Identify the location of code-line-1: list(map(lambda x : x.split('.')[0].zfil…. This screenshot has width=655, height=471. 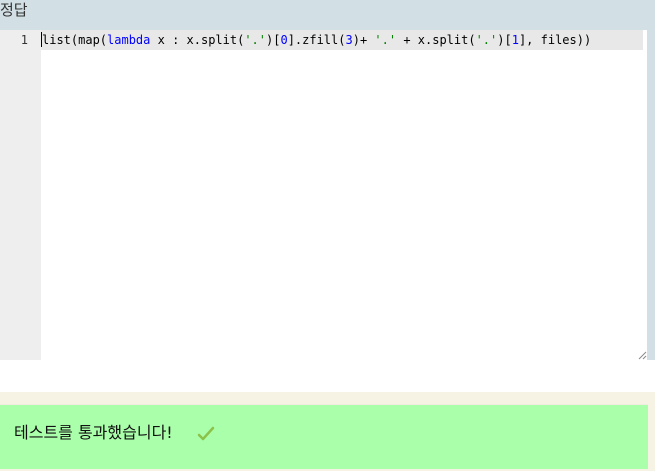
(342, 40).